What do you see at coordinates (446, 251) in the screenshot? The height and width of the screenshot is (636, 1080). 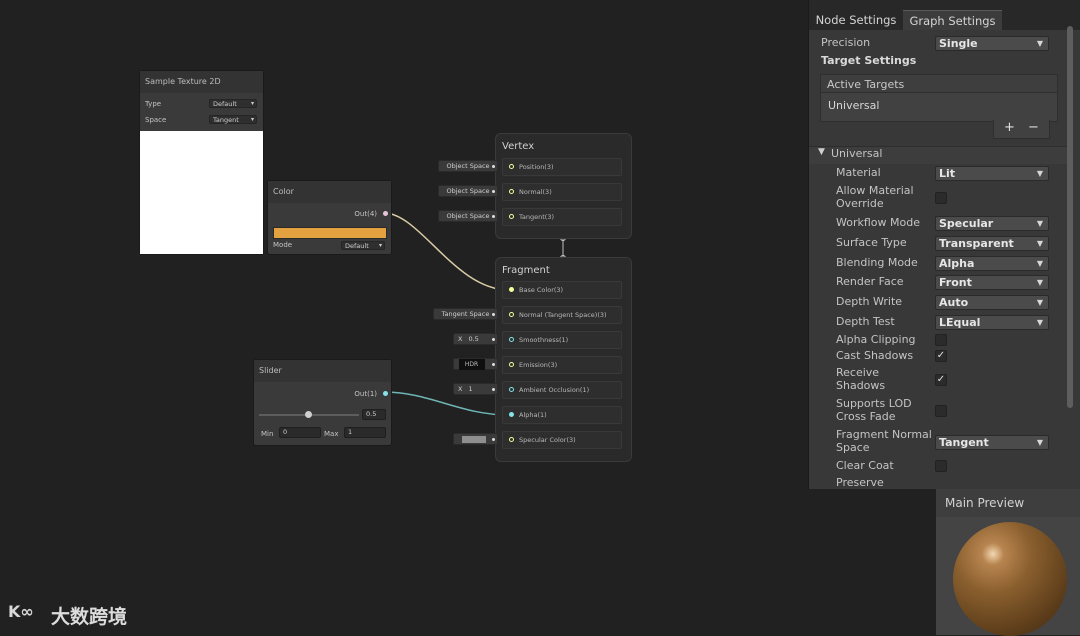 I see `wire-color-to-basecolor` at bounding box center [446, 251].